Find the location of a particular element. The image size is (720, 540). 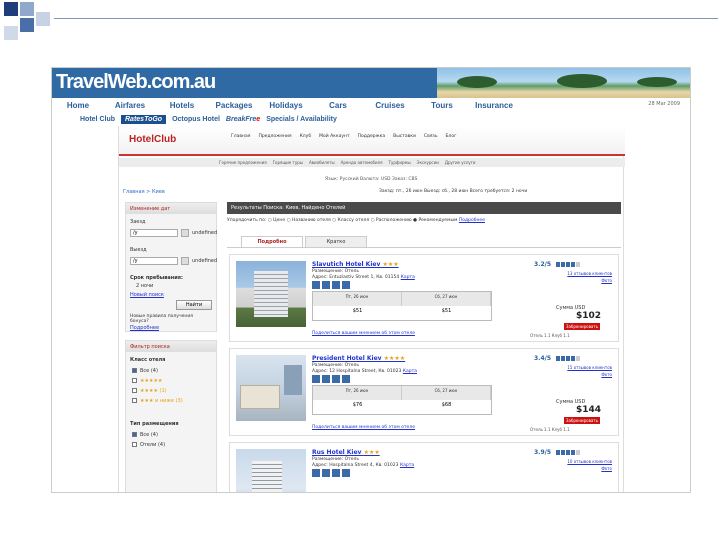

sort-option: ○ Расположению is located at coordinates (391, 220).